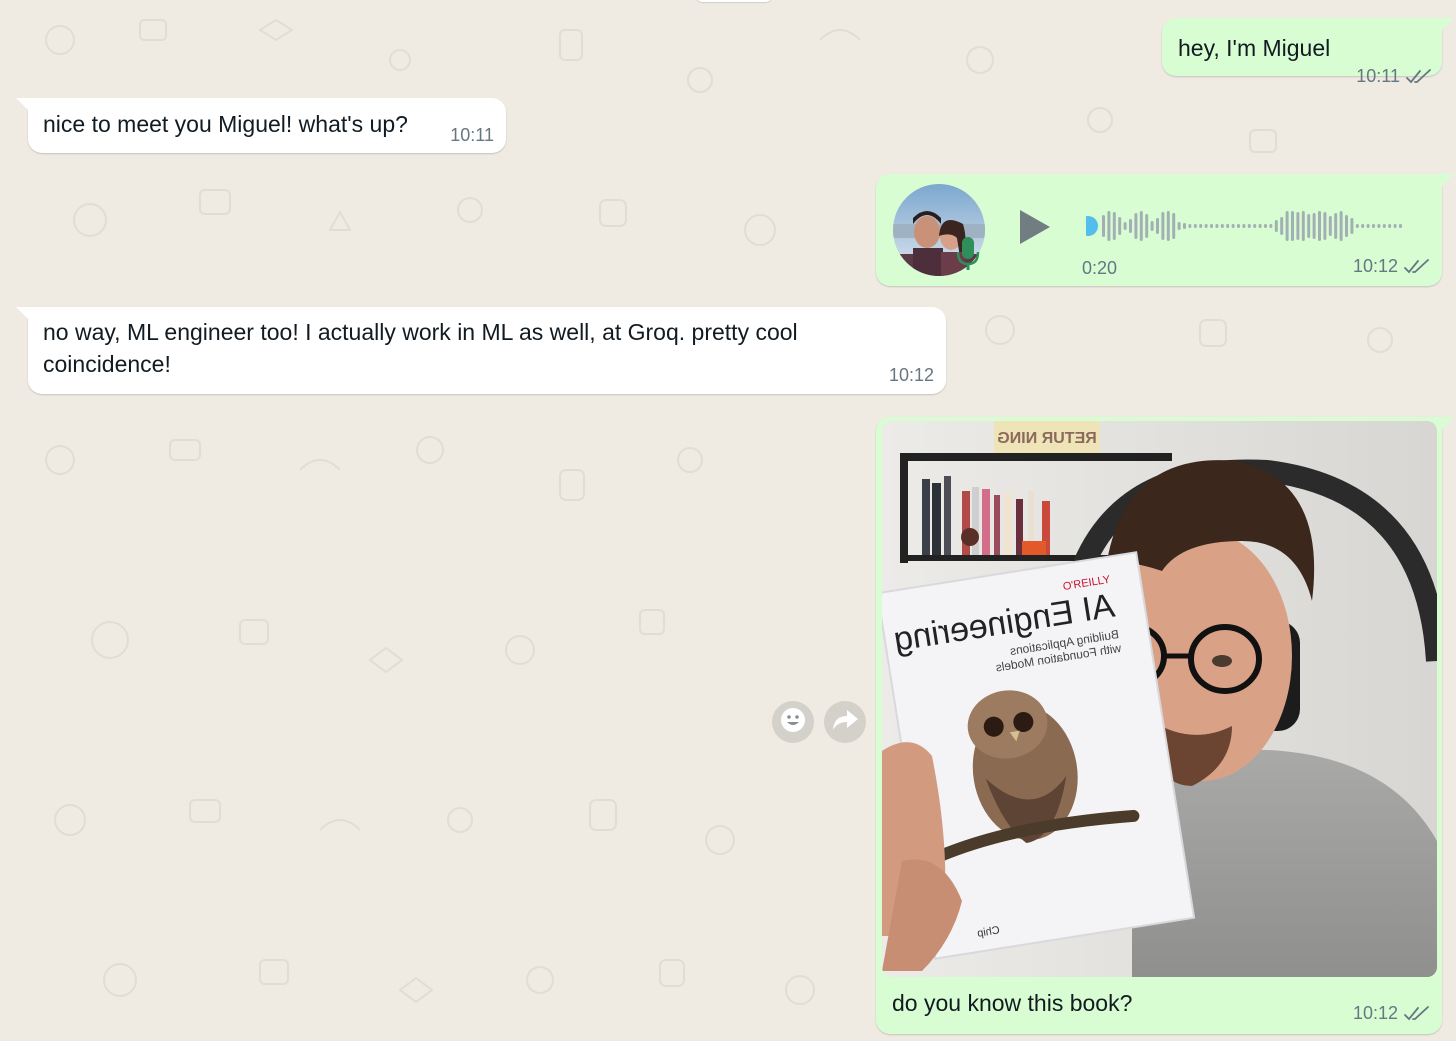 The height and width of the screenshot is (1041, 1456). I want to click on forward-button, so click(845, 722).